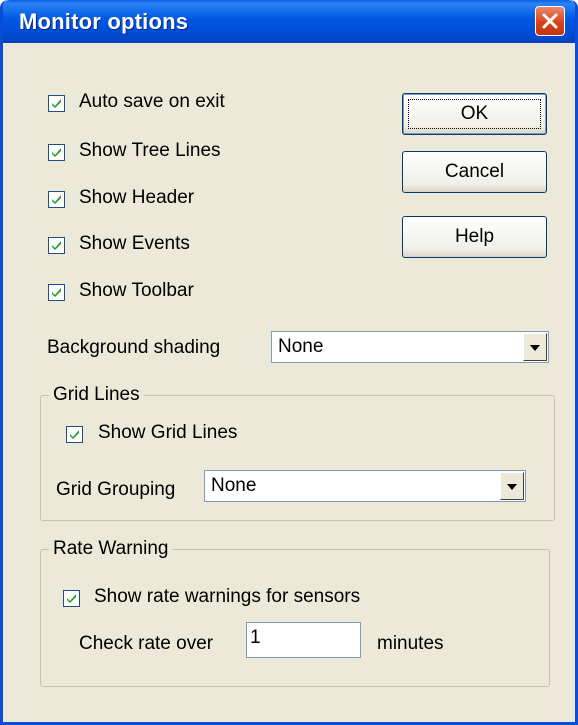  I want to click on grid-grouping-value: None, so click(234, 485).